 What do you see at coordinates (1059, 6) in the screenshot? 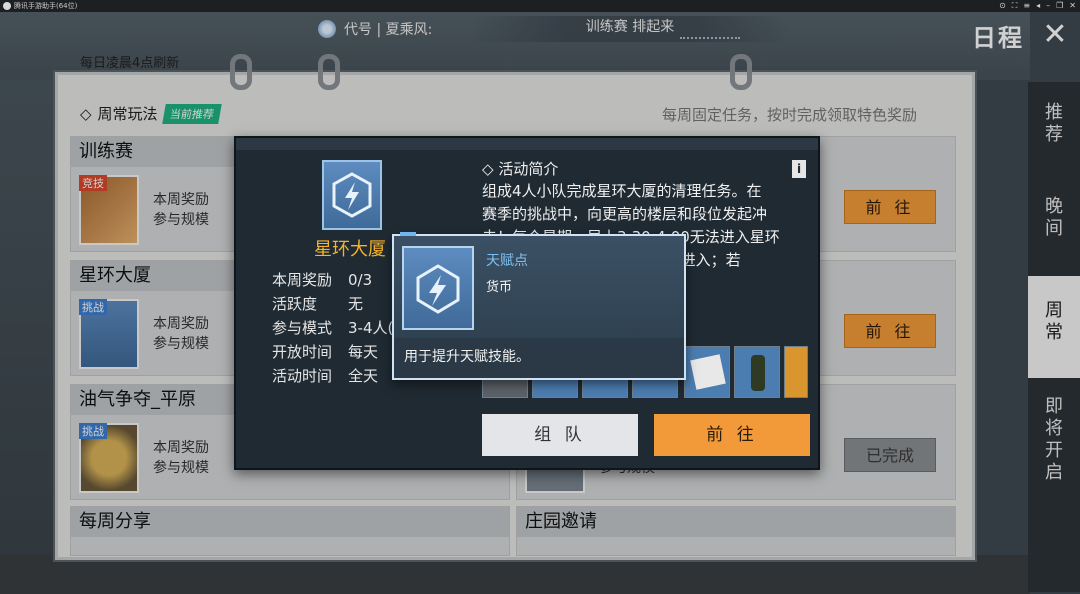
I see `restore-icon: ❐` at bounding box center [1059, 6].